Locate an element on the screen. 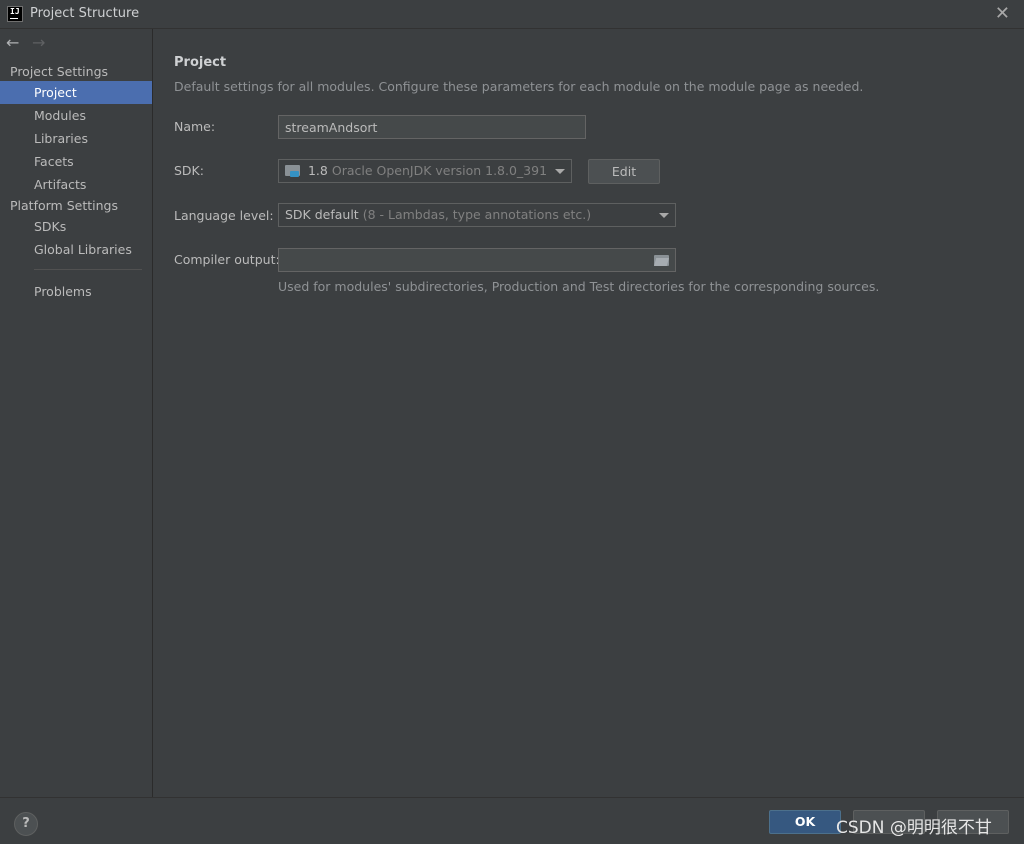 This screenshot has height=844, width=1024. sidebar-item-project: Project is located at coordinates (76, 92).